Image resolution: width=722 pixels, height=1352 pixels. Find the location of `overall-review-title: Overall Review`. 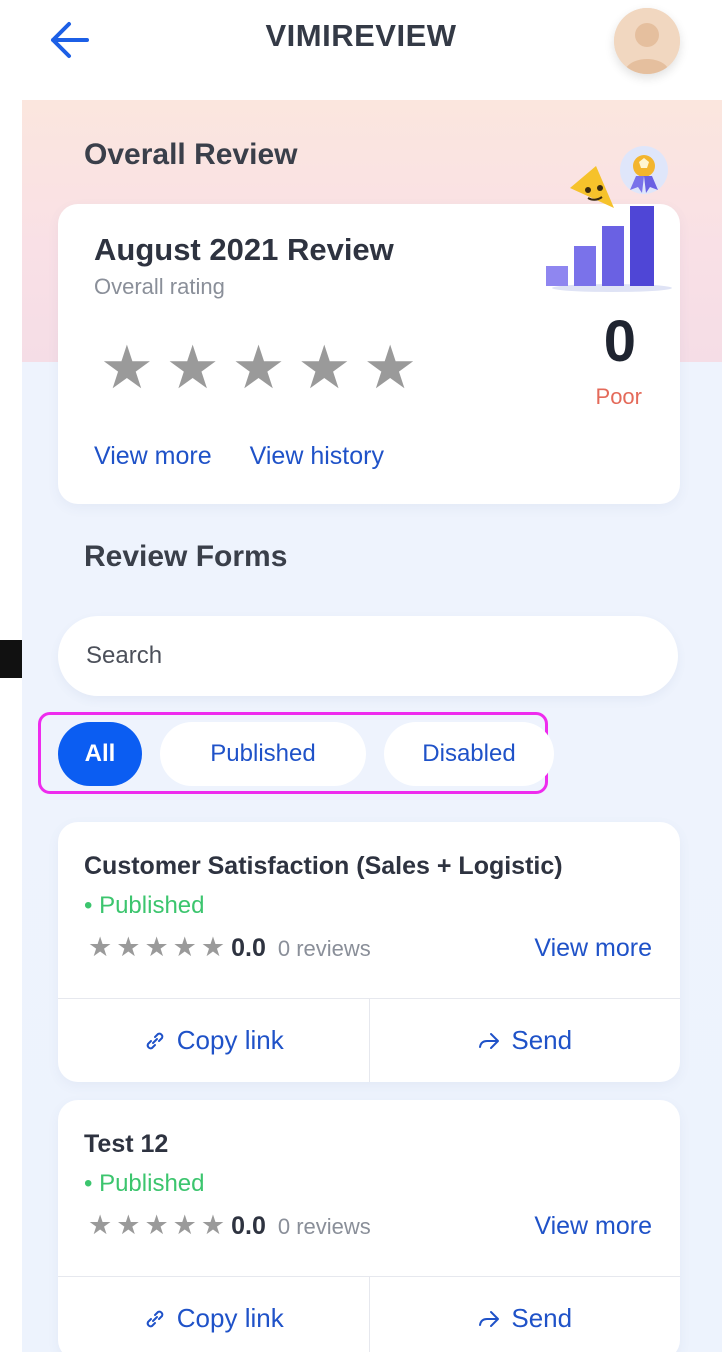

overall-review-title: Overall Review is located at coordinates (191, 154).